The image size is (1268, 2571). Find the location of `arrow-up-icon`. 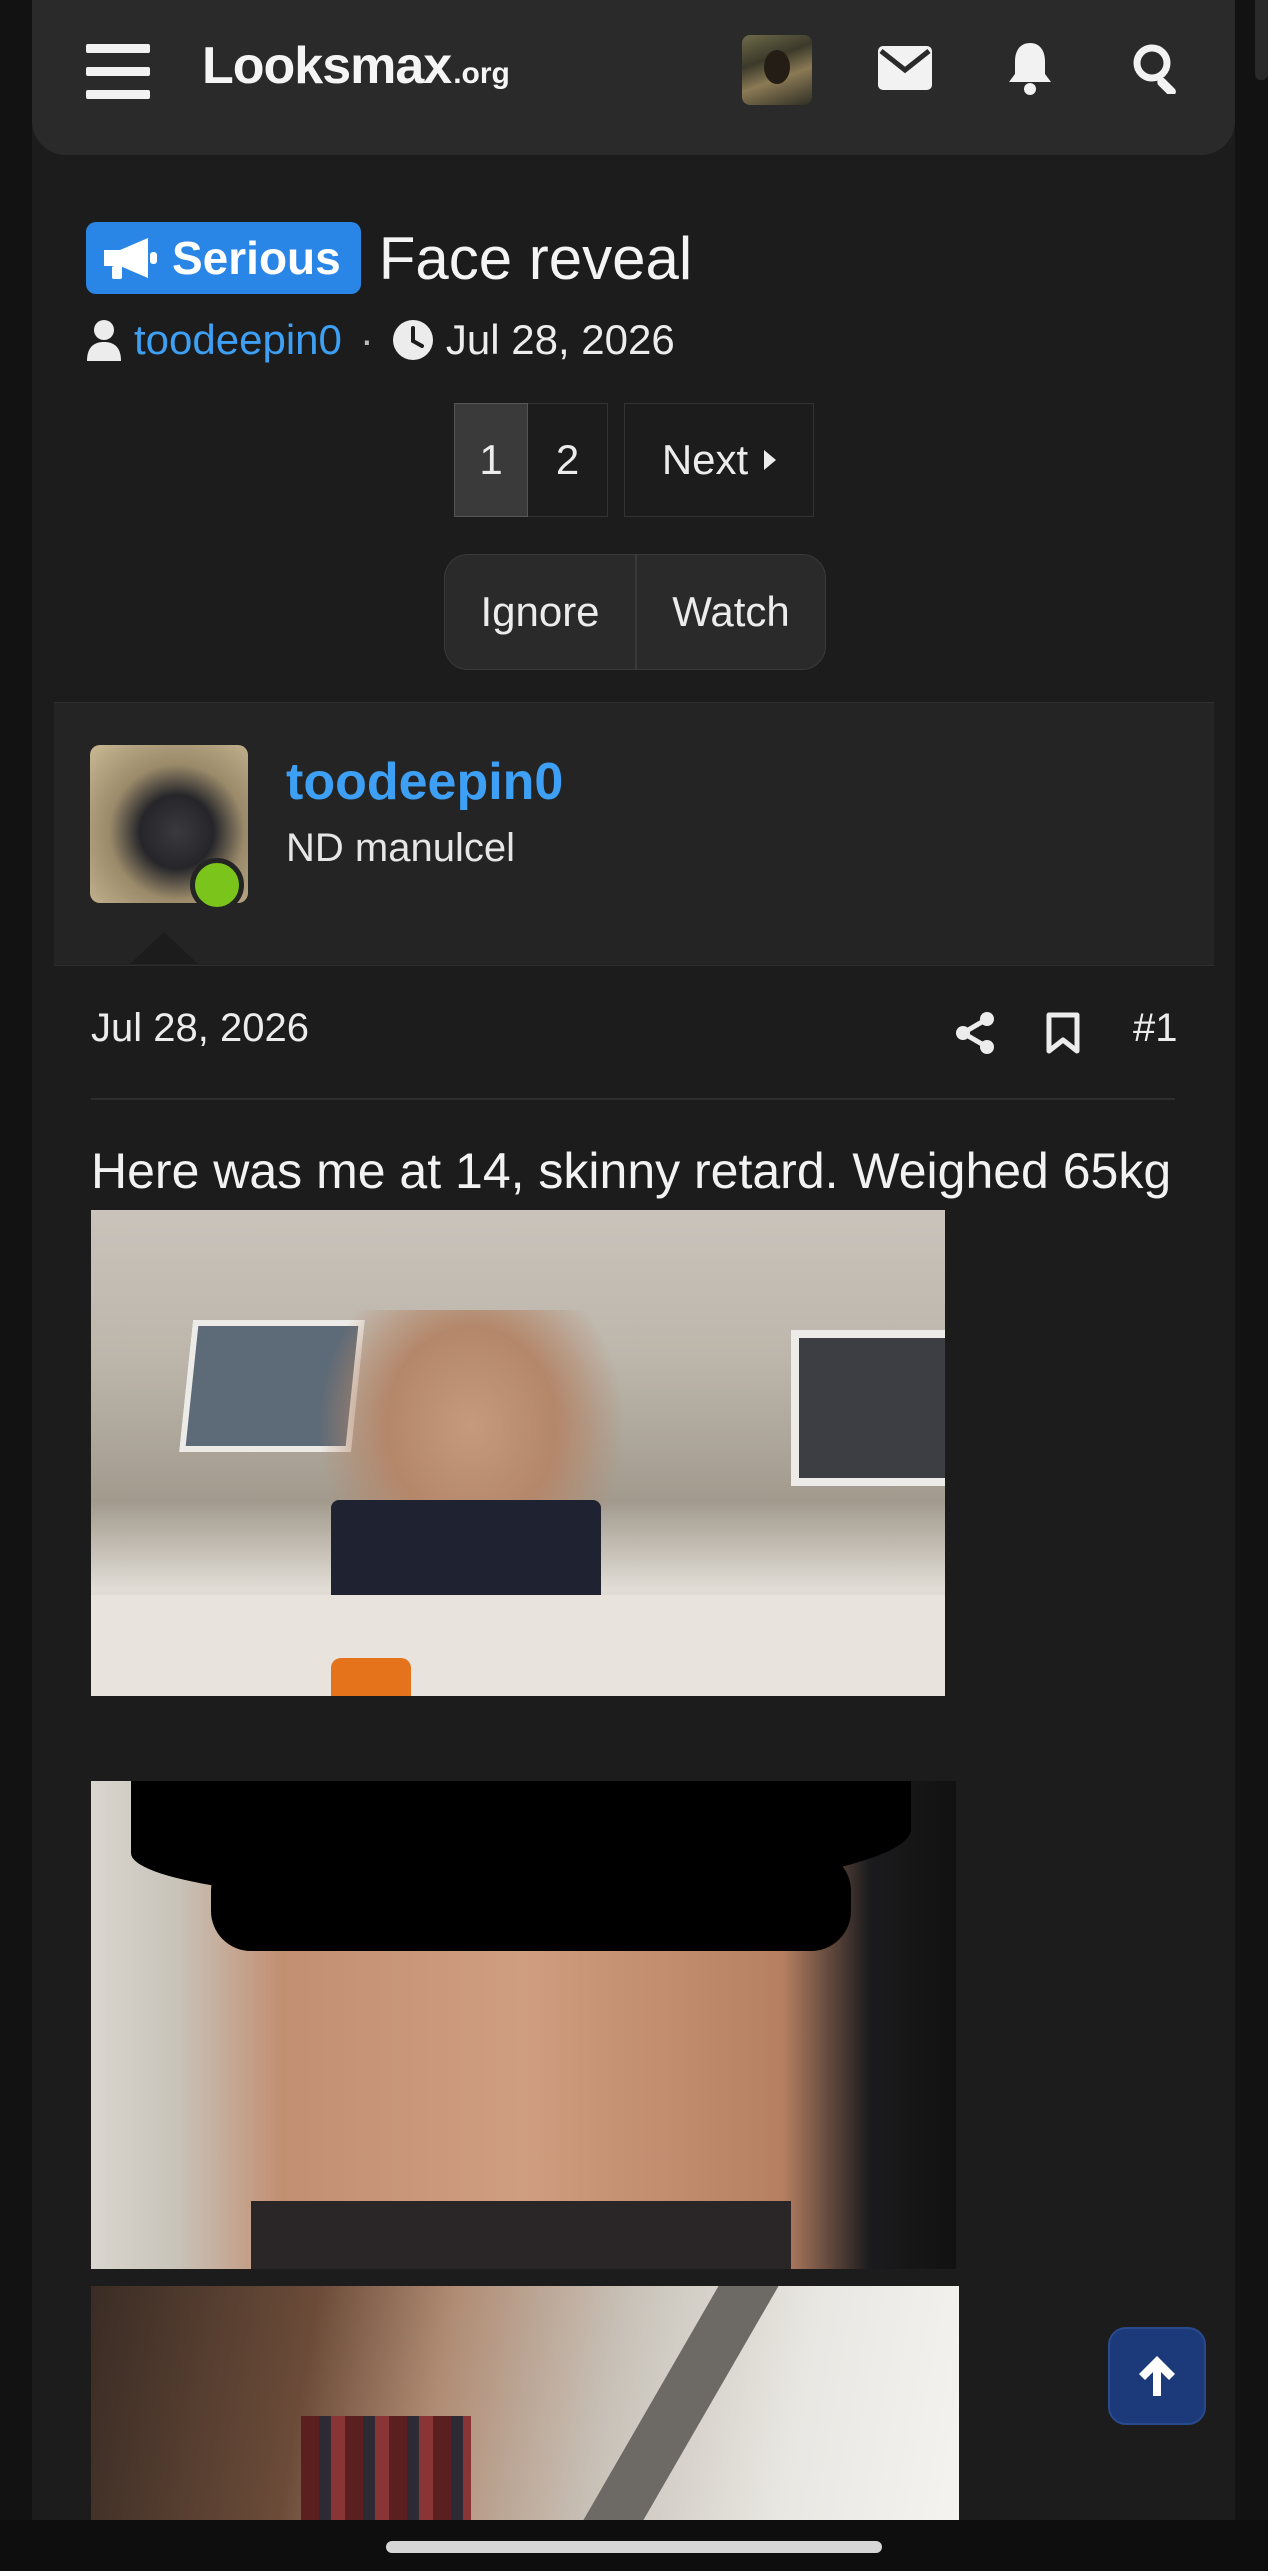

arrow-up-icon is located at coordinates (1157, 2376).